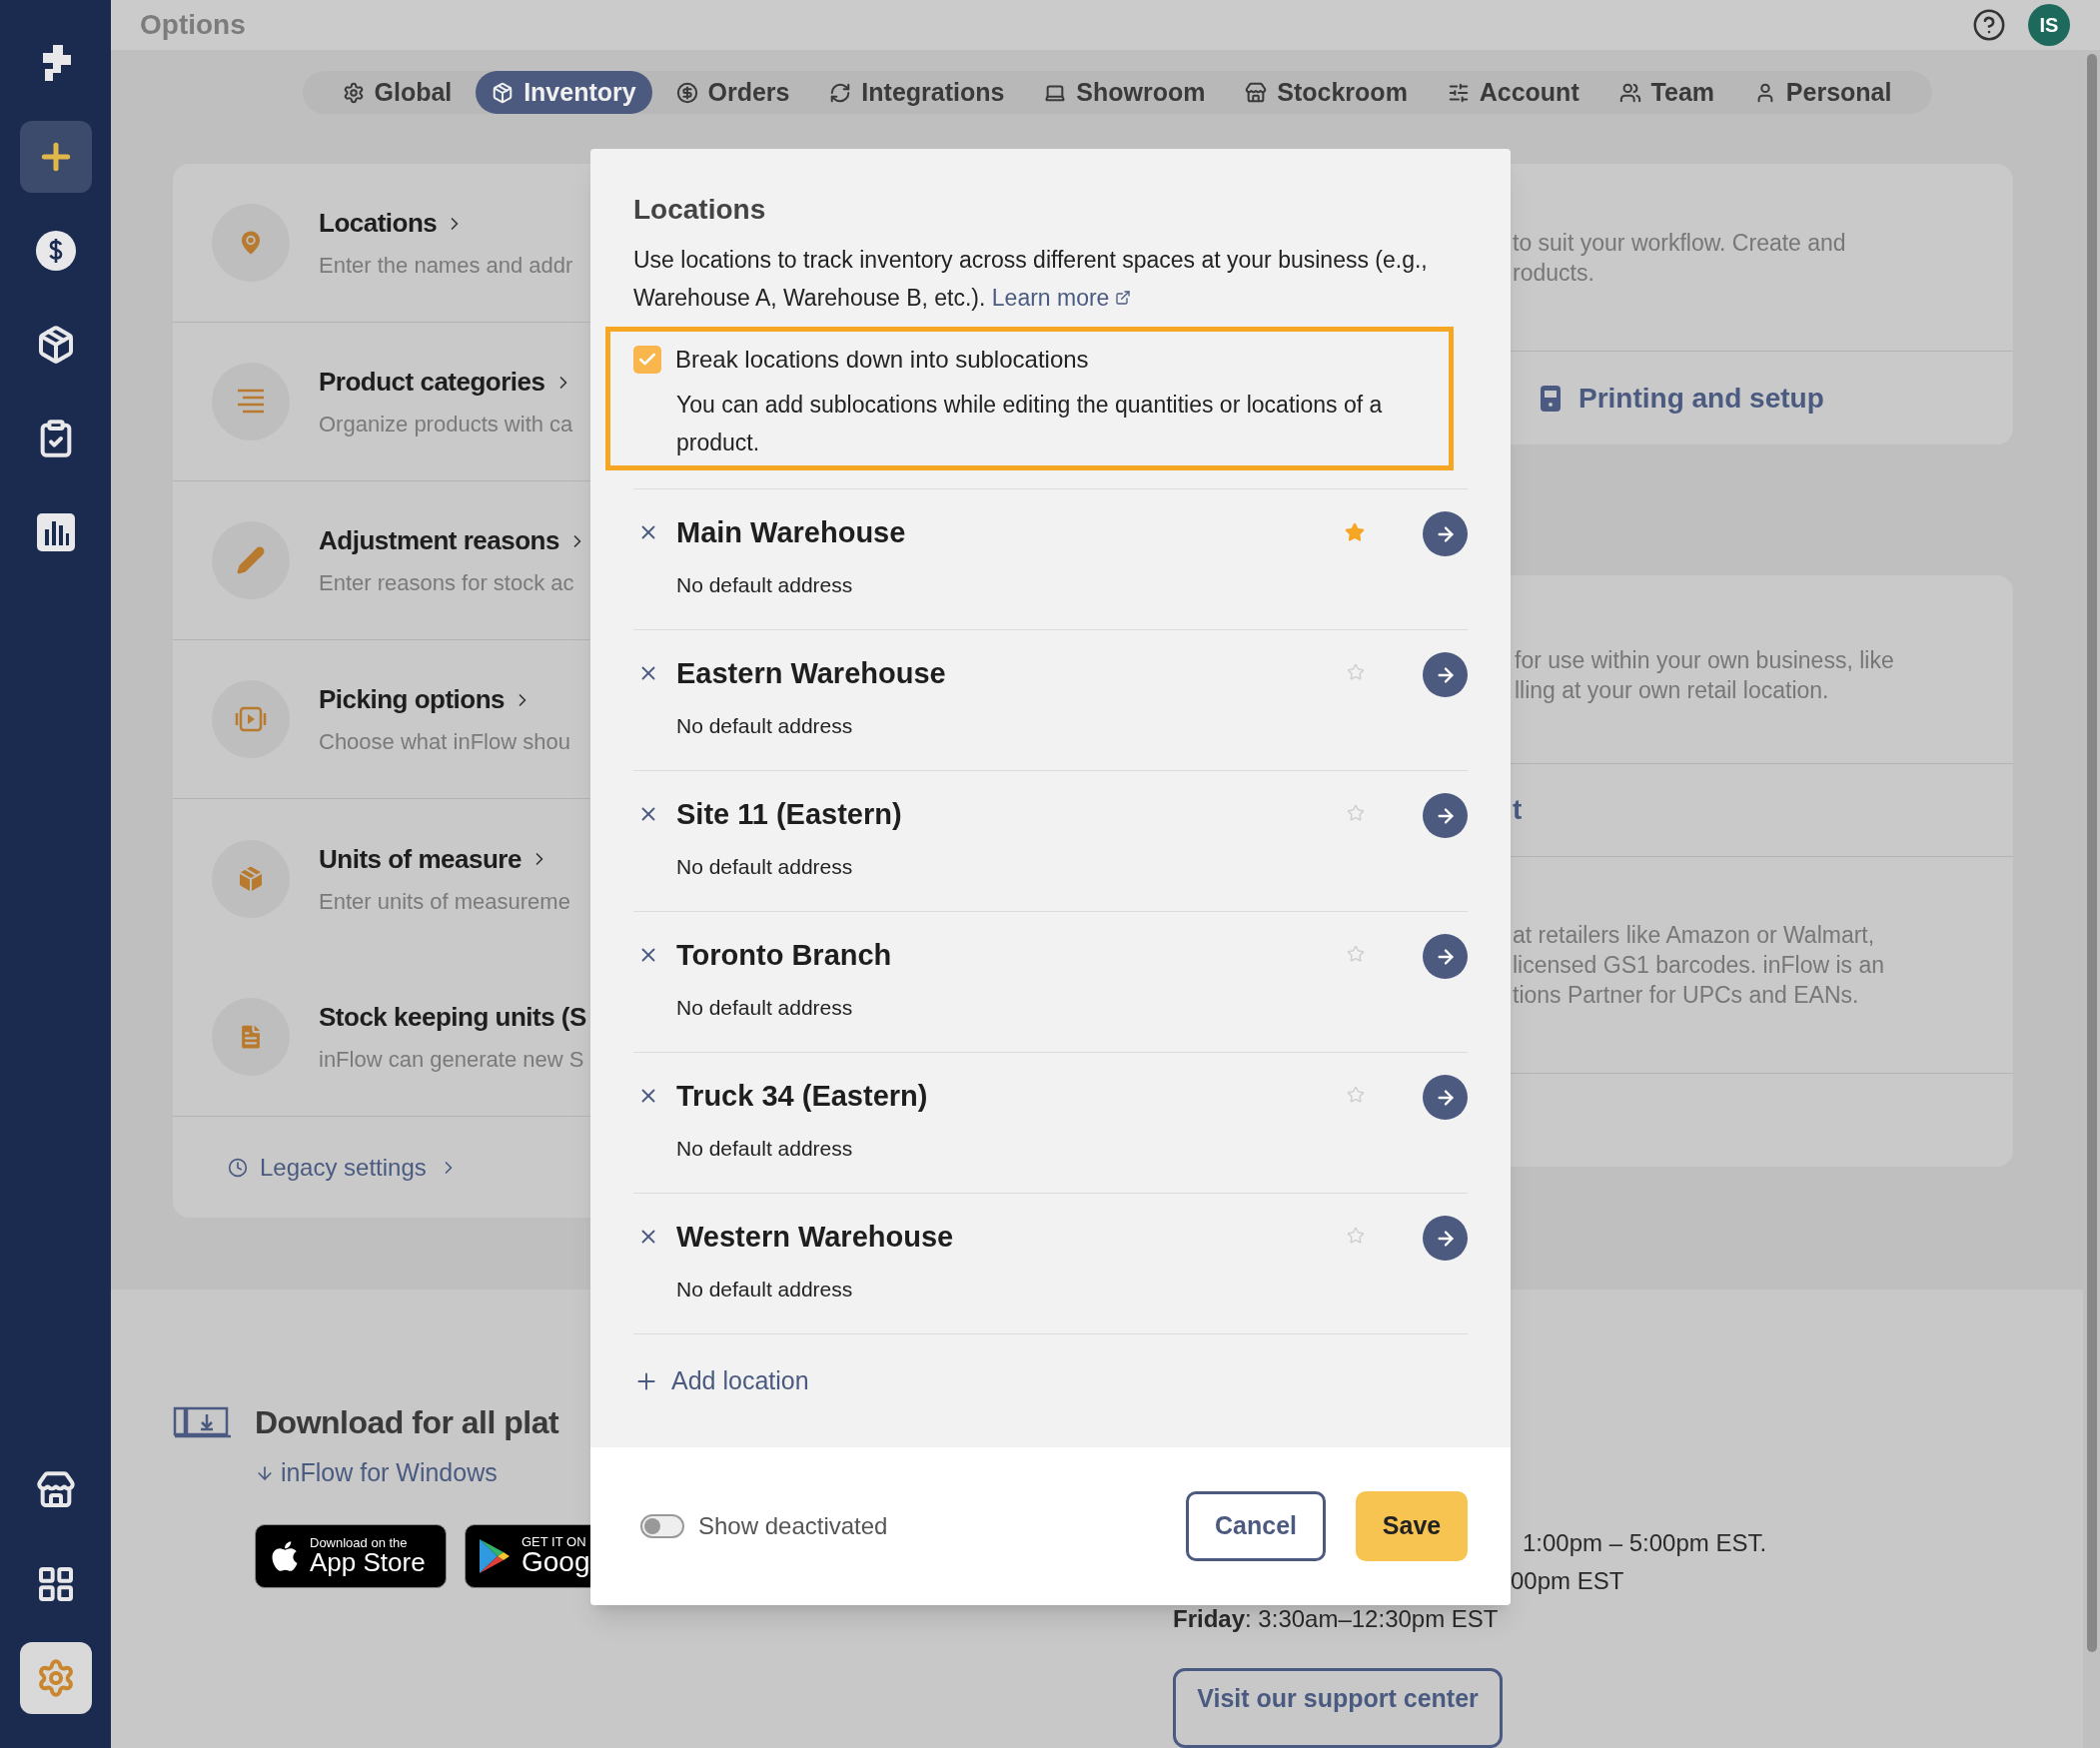 This screenshot has width=2100, height=1748. I want to click on setting-description: Choose what inFlow shou, so click(444, 742).